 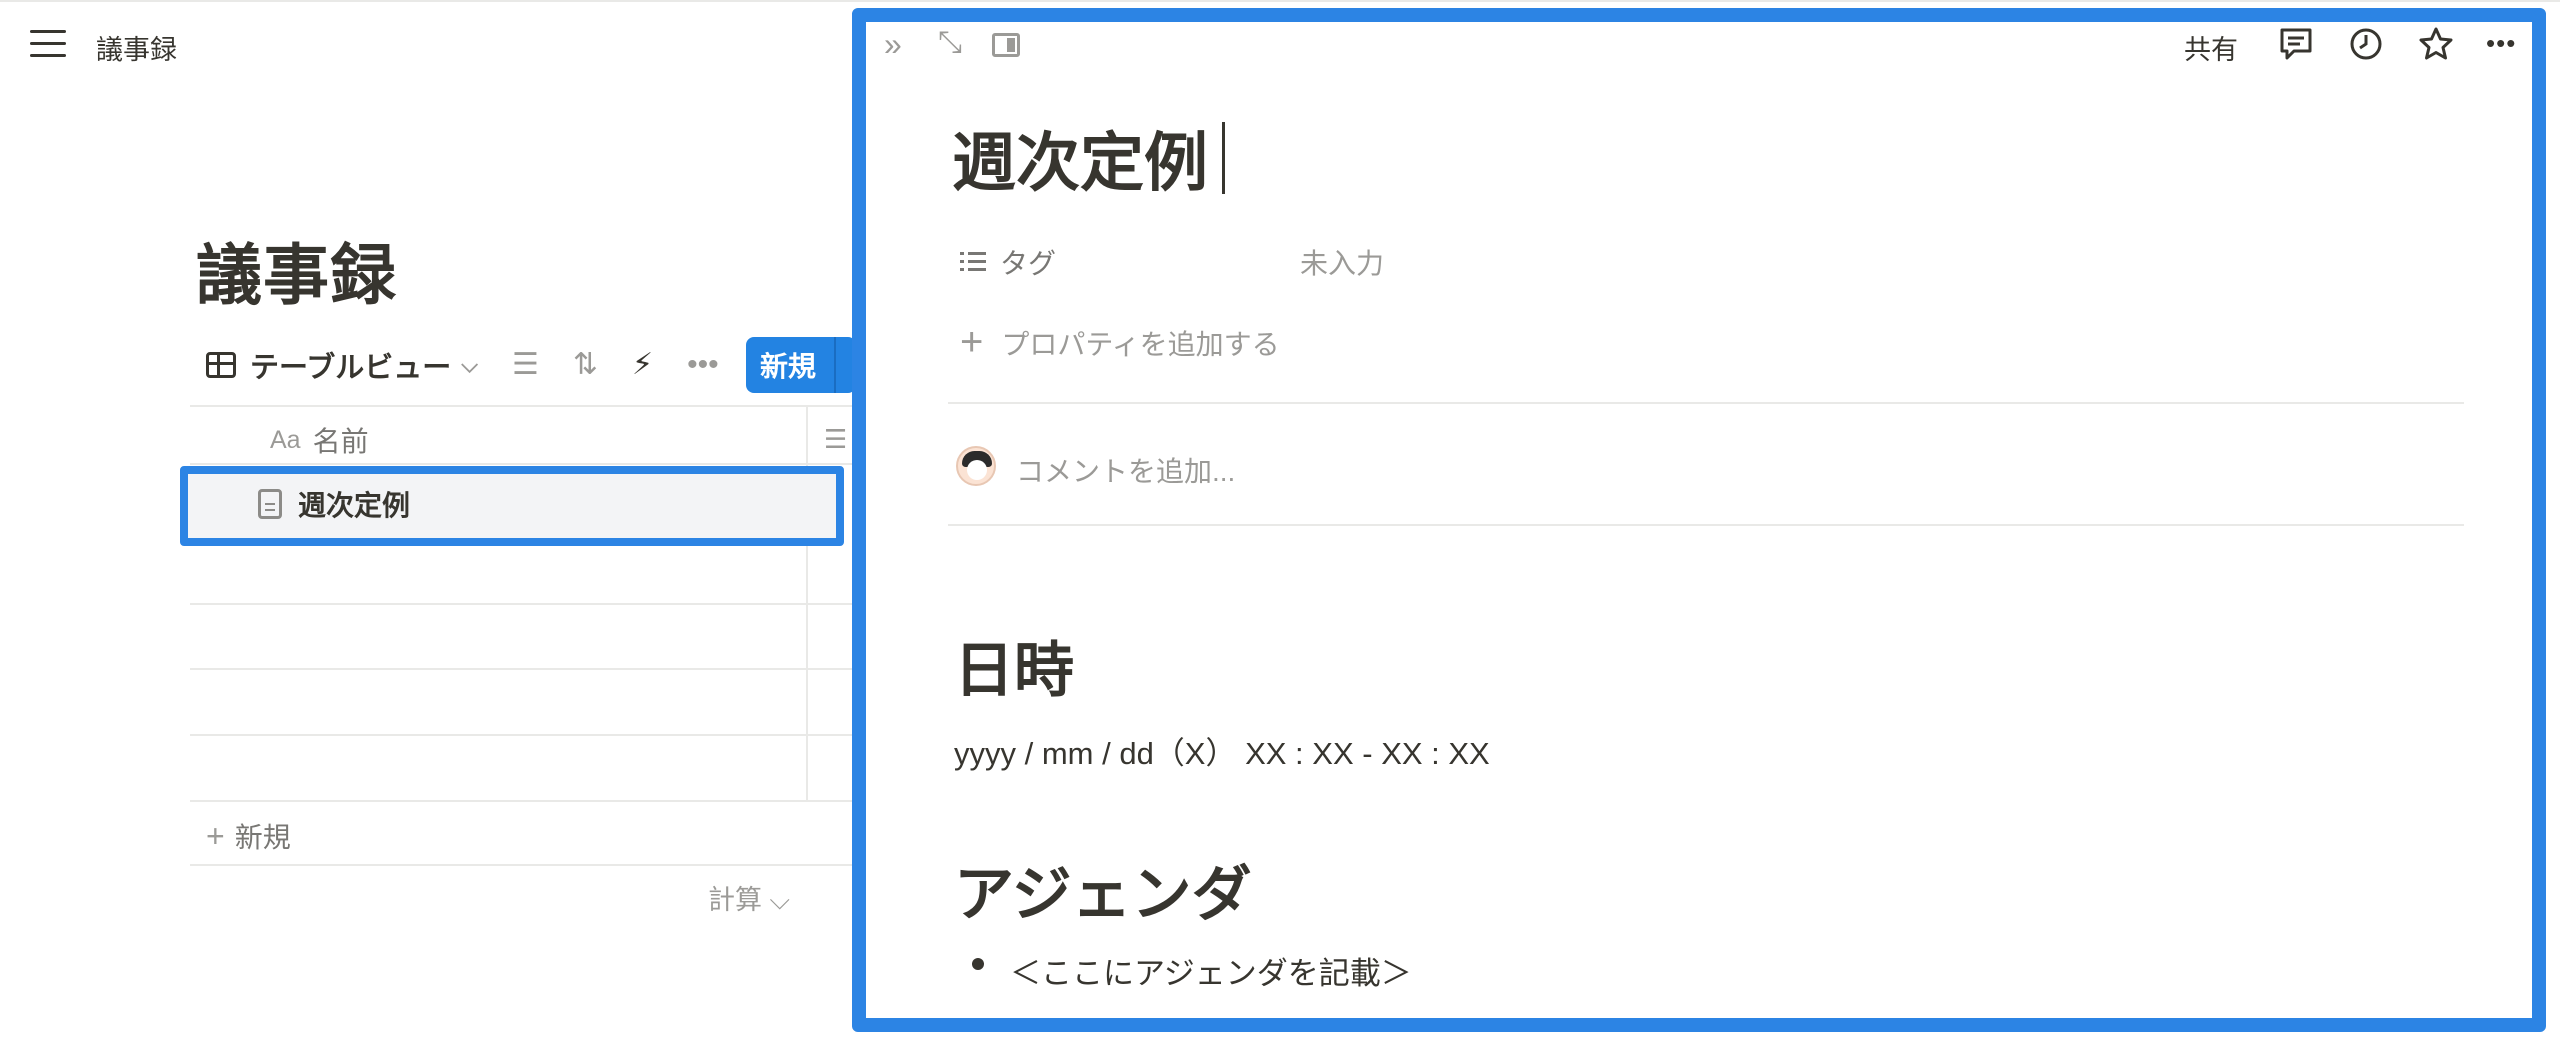 I want to click on sort-icon: ⇅, so click(x=585, y=365).